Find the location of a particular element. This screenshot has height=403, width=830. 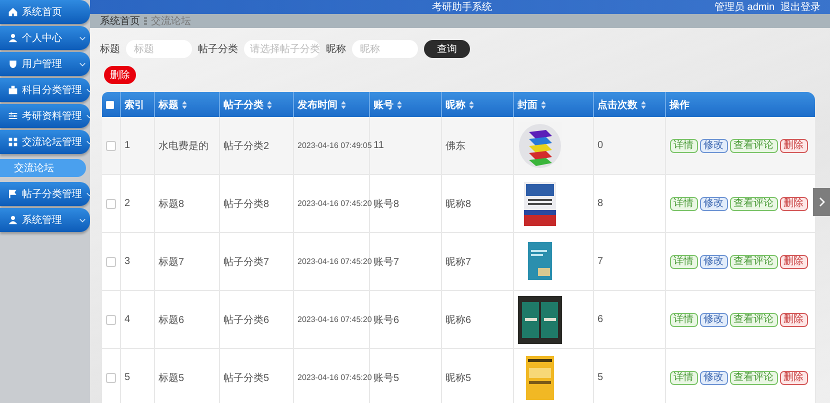

table-cell: 标题8 is located at coordinates (171, 204).